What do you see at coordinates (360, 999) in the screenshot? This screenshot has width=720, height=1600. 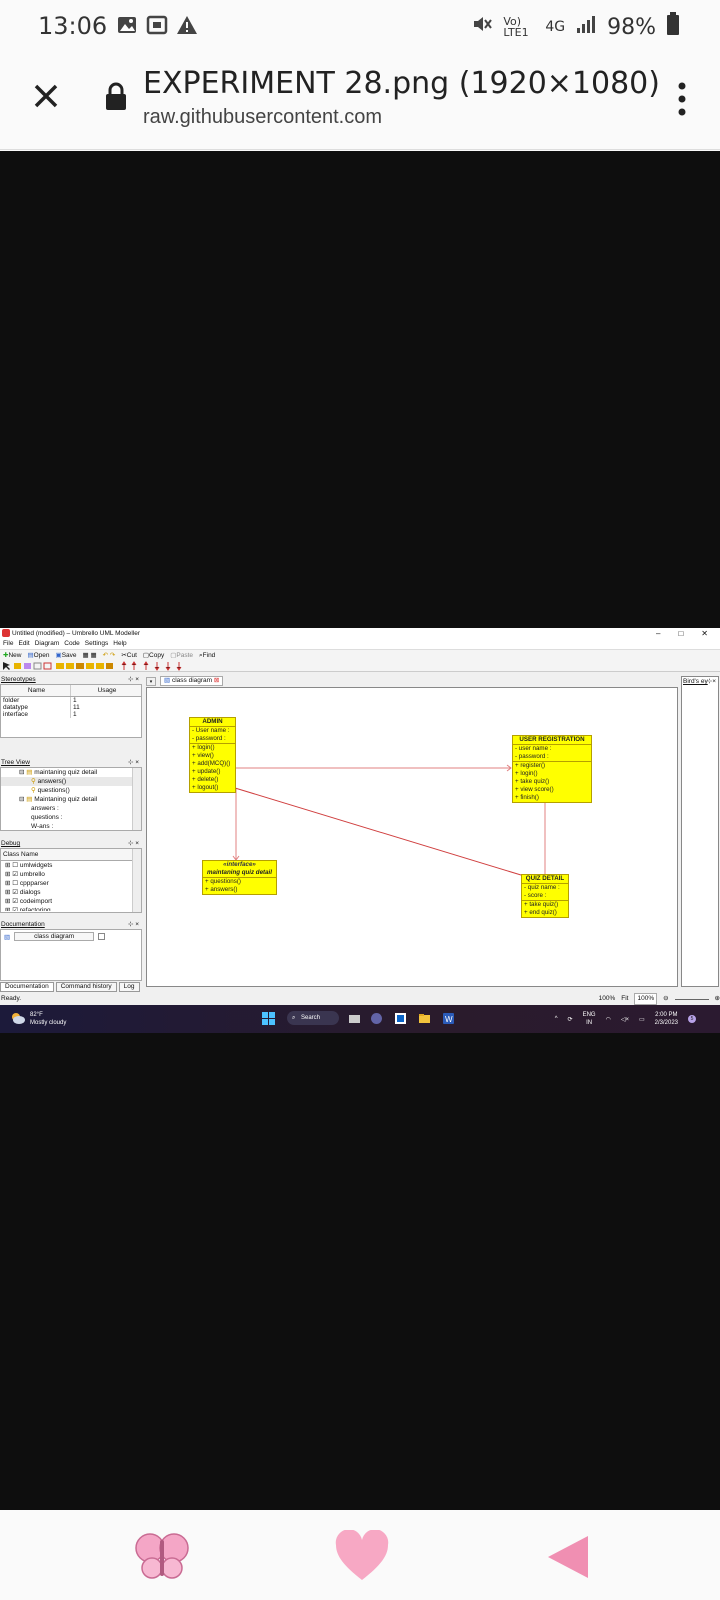 I see `status-line: Ready. 100% Fit 100% ⊖ ⊕` at bounding box center [360, 999].